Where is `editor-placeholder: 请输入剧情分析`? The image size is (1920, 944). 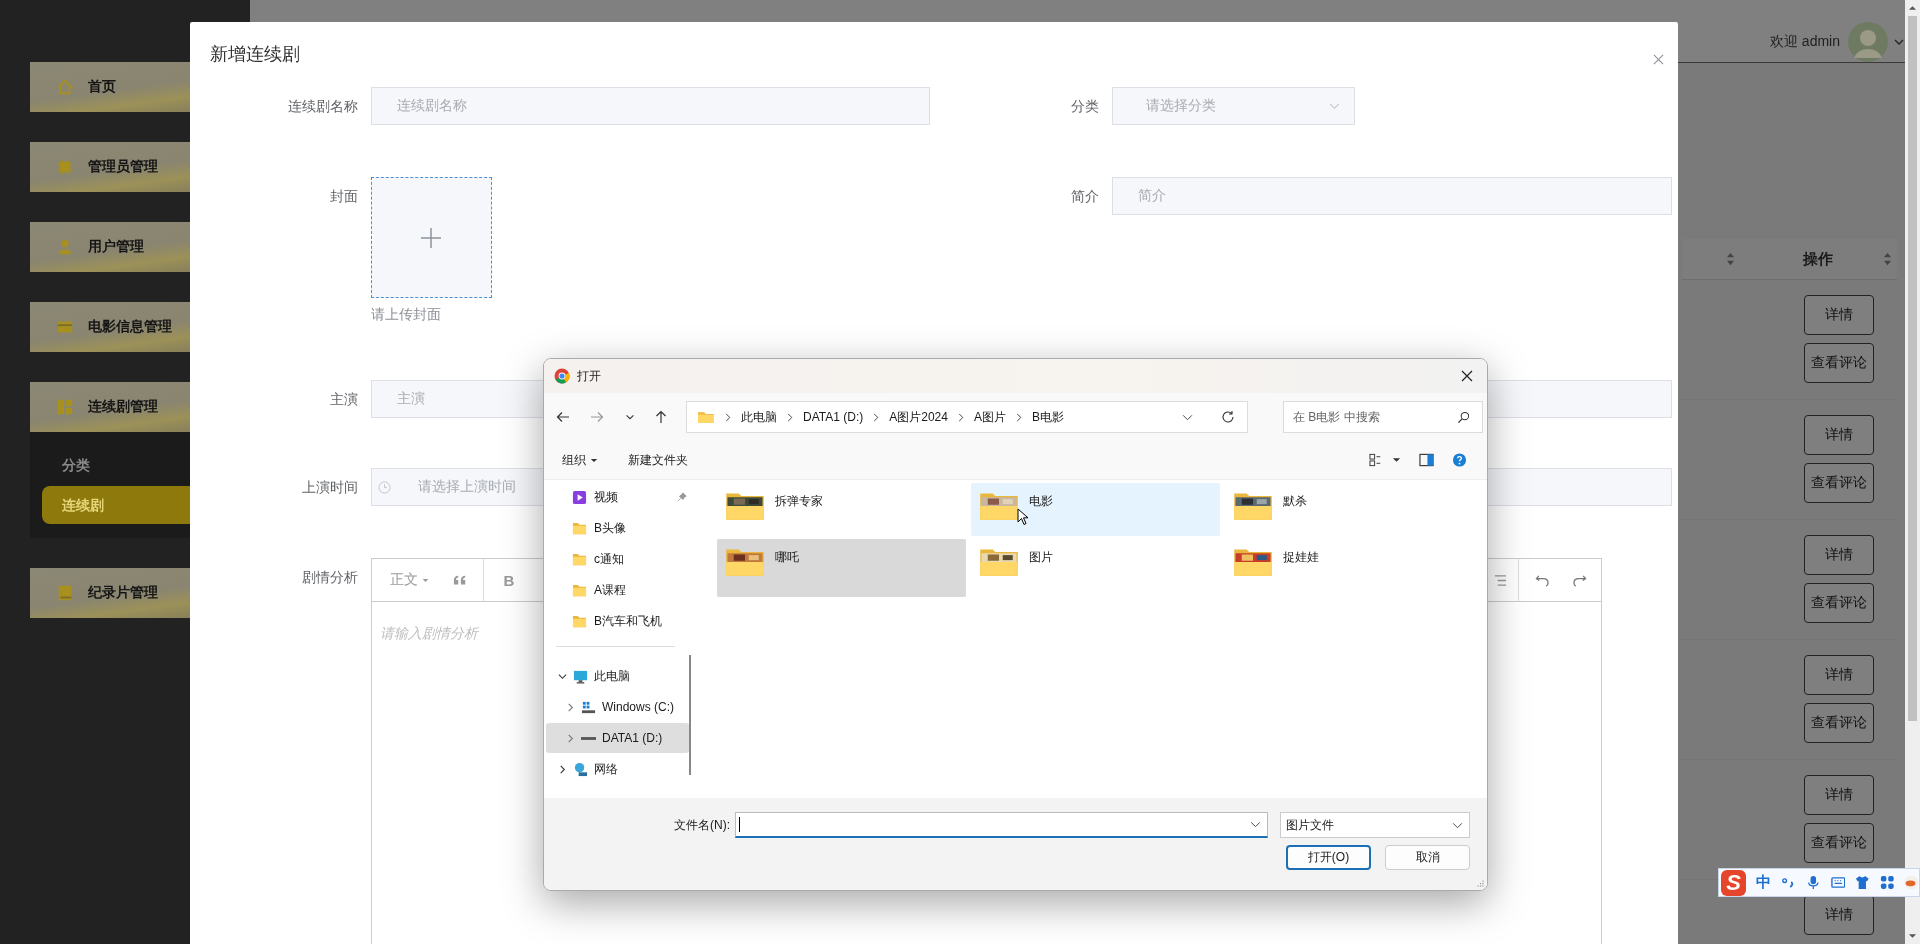 editor-placeholder: 请输入剧情分析 is located at coordinates (428, 633).